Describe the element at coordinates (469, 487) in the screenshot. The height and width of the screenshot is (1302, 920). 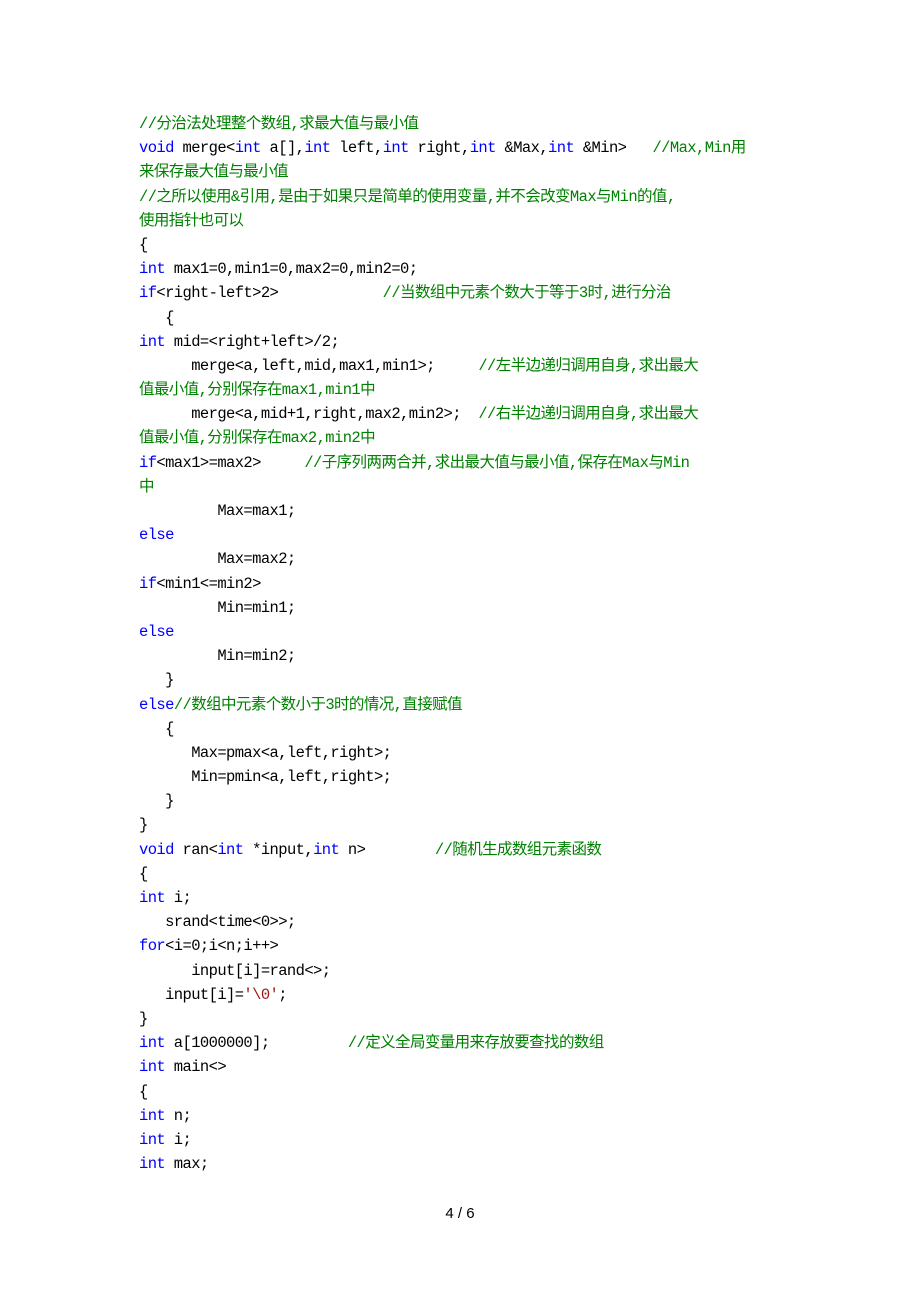
I see `code-line: 中` at that location.